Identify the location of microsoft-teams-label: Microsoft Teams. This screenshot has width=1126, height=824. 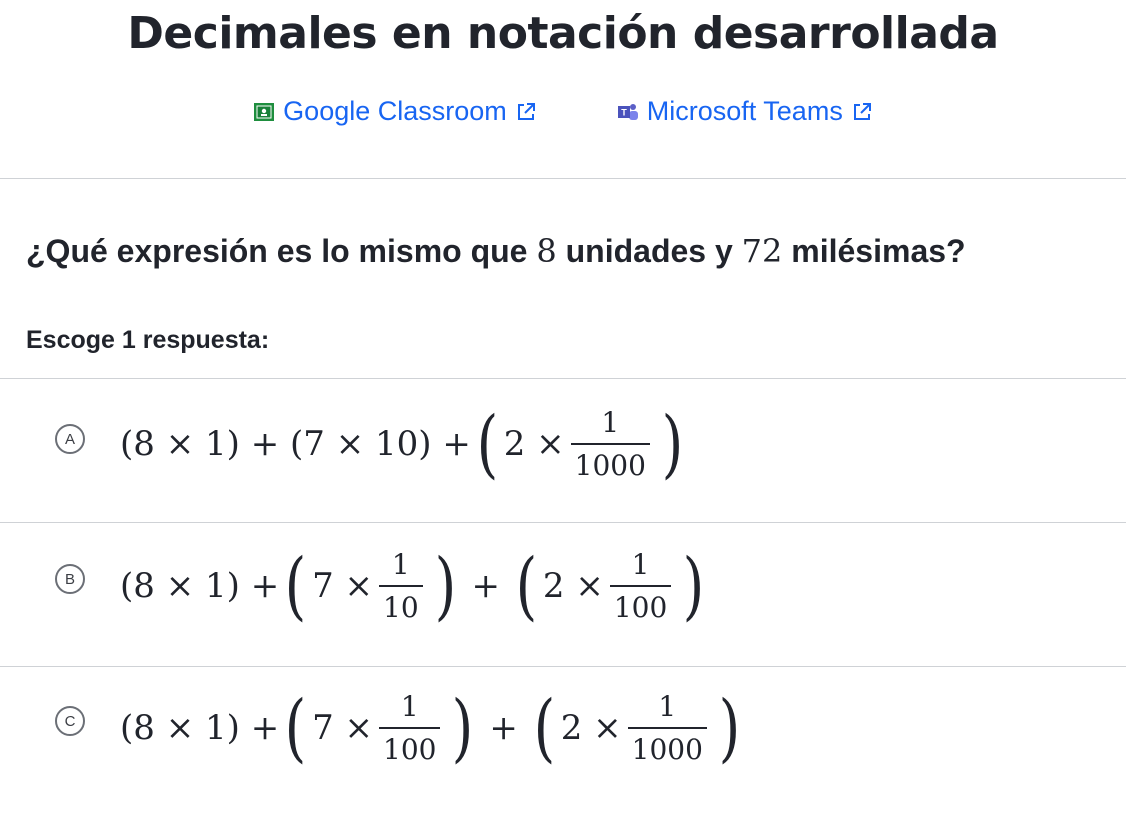
(744, 111).